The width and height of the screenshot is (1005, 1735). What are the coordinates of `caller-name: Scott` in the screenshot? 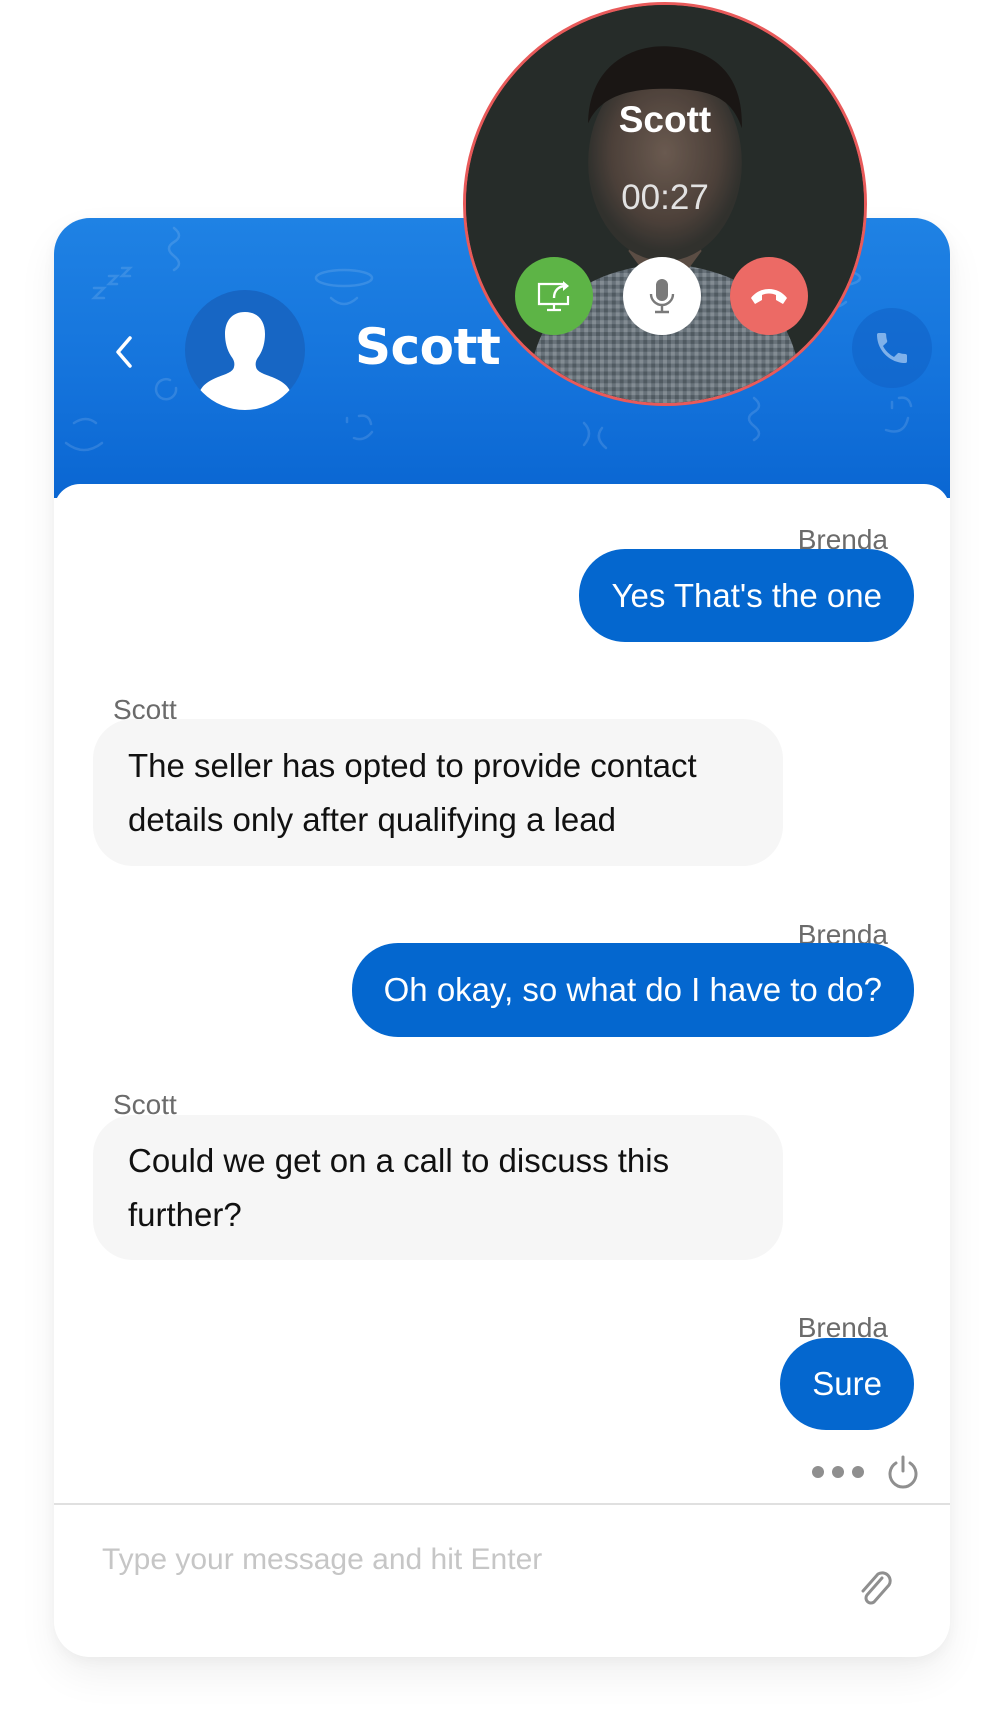 It's located at (665, 119).